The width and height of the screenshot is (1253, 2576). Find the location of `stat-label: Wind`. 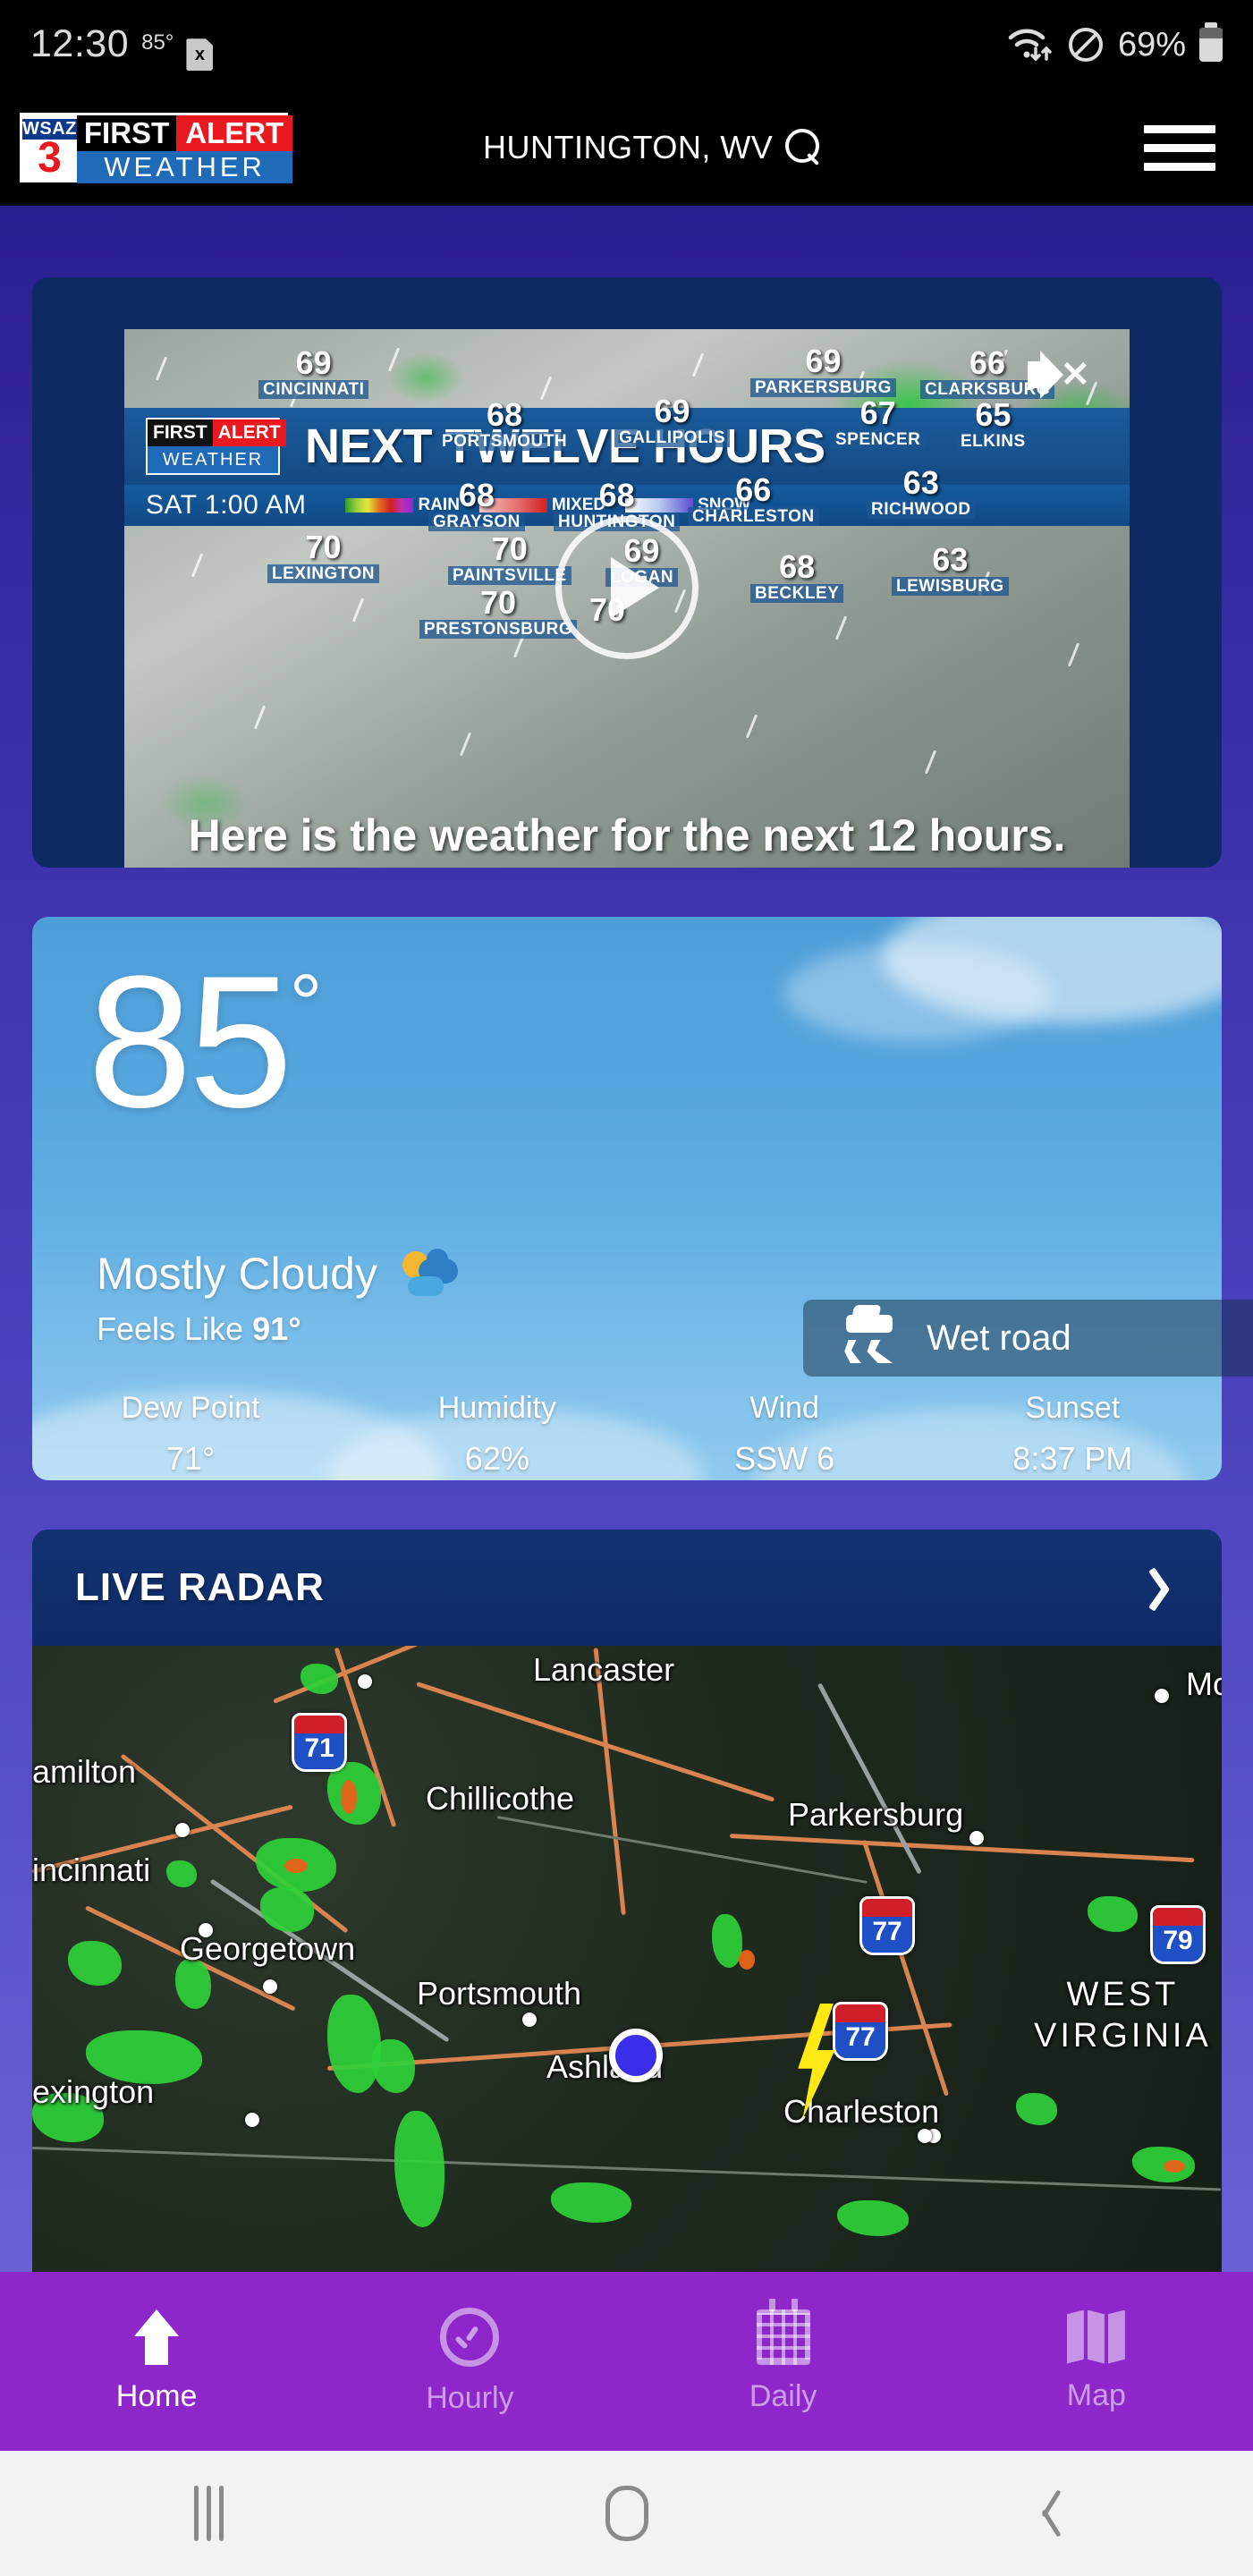

stat-label: Wind is located at coordinates (784, 1408).